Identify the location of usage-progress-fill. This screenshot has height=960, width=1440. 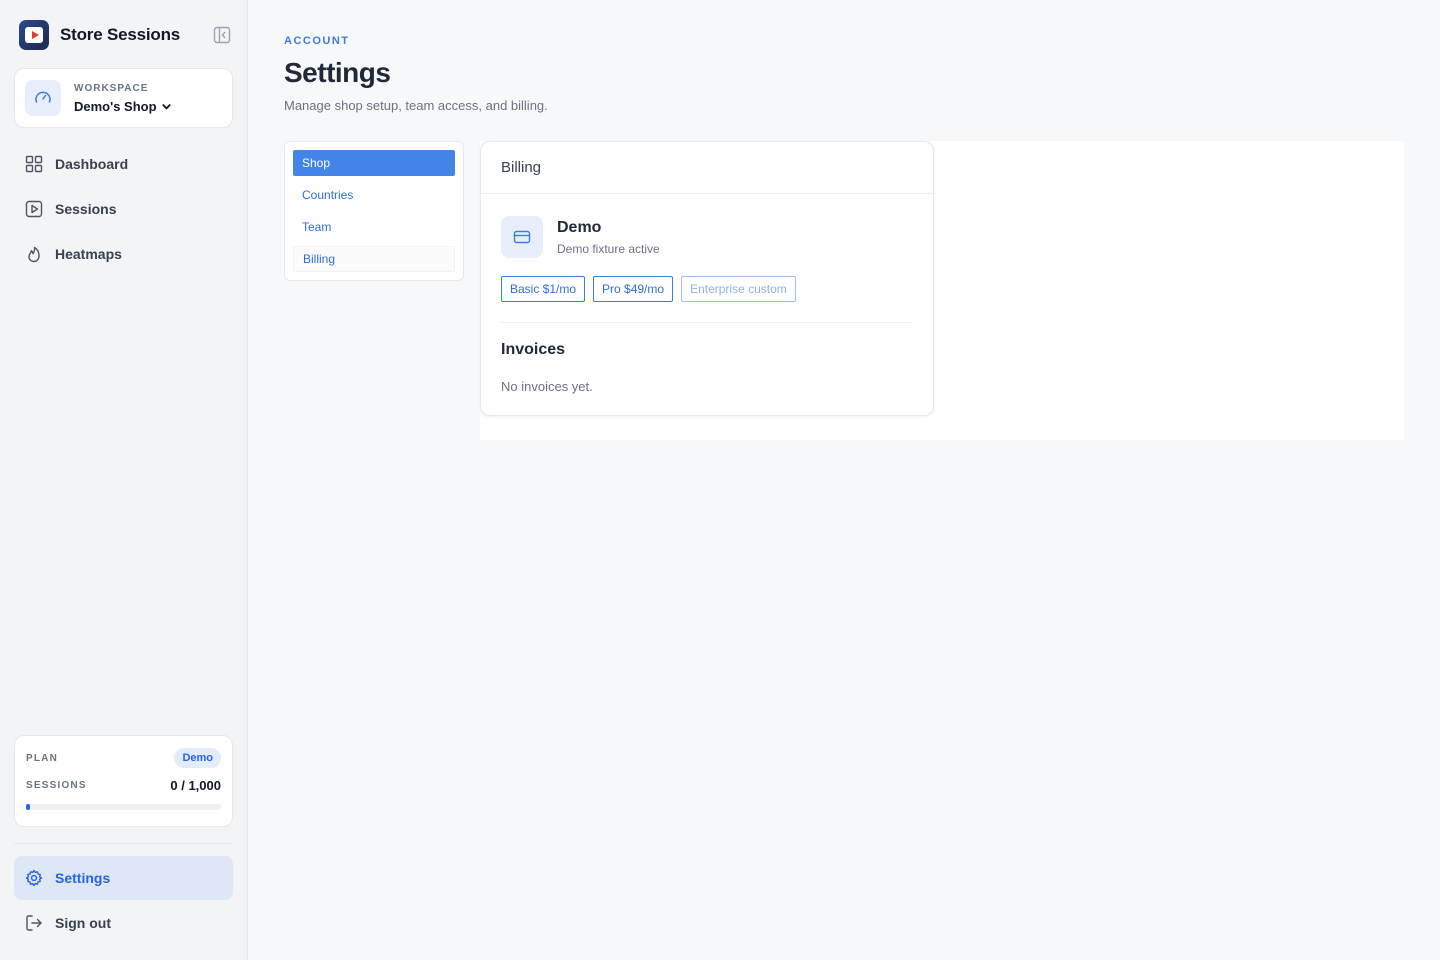
(28, 807).